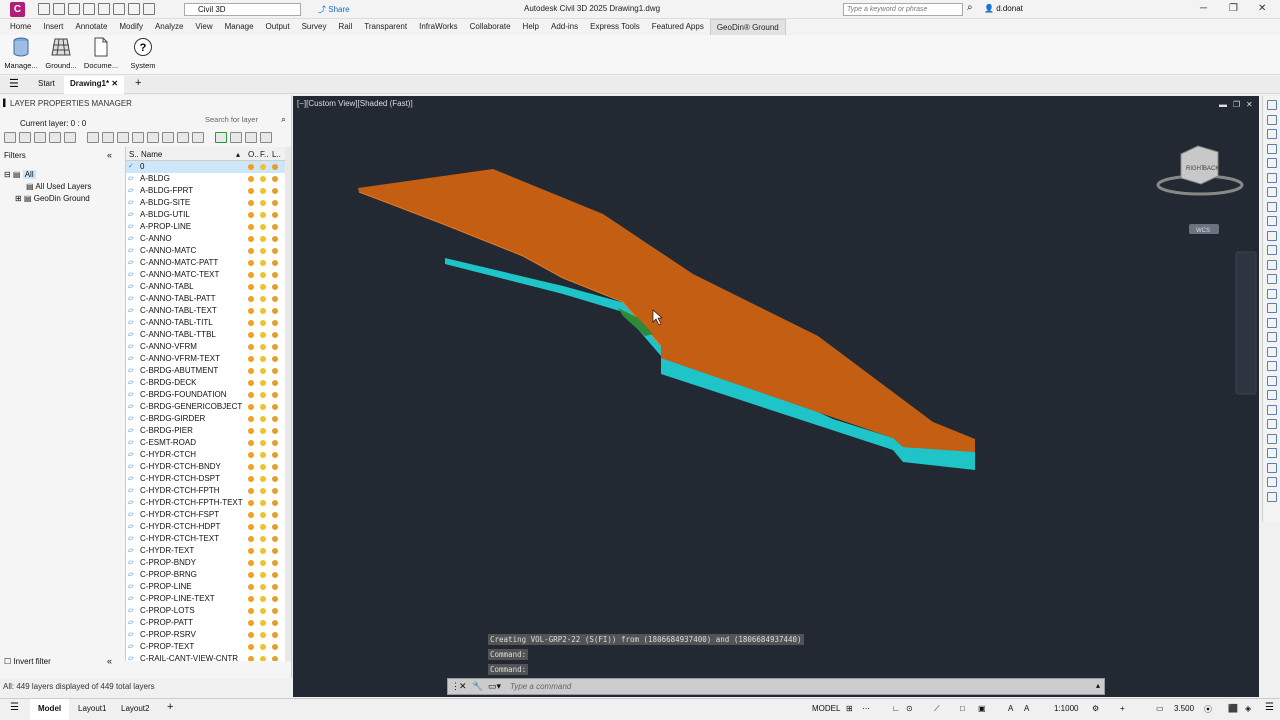  Describe the element at coordinates (205, 359) in the screenshot. I see `layer-row: ▱ C-ANNO-VFRM-TEXT` at that location.